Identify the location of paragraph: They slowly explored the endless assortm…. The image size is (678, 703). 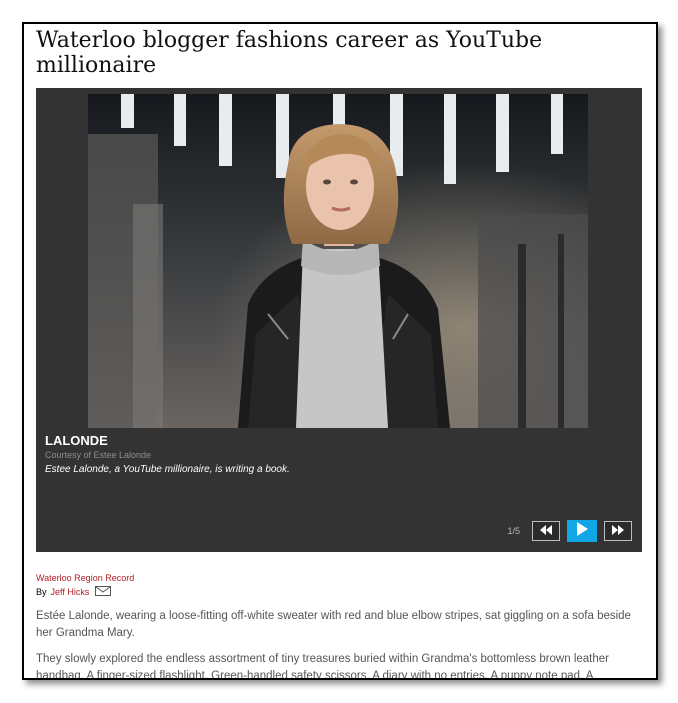
(322, 666).